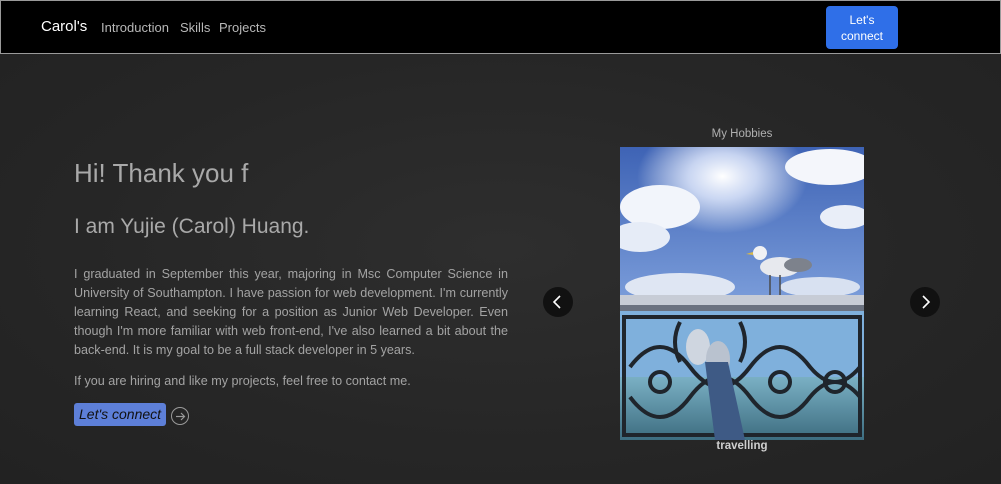 Image resolution: width=1001 pixels, height=484 pixels. I want to click on hero-title: Hi! Thank you f, so click(161, 173).